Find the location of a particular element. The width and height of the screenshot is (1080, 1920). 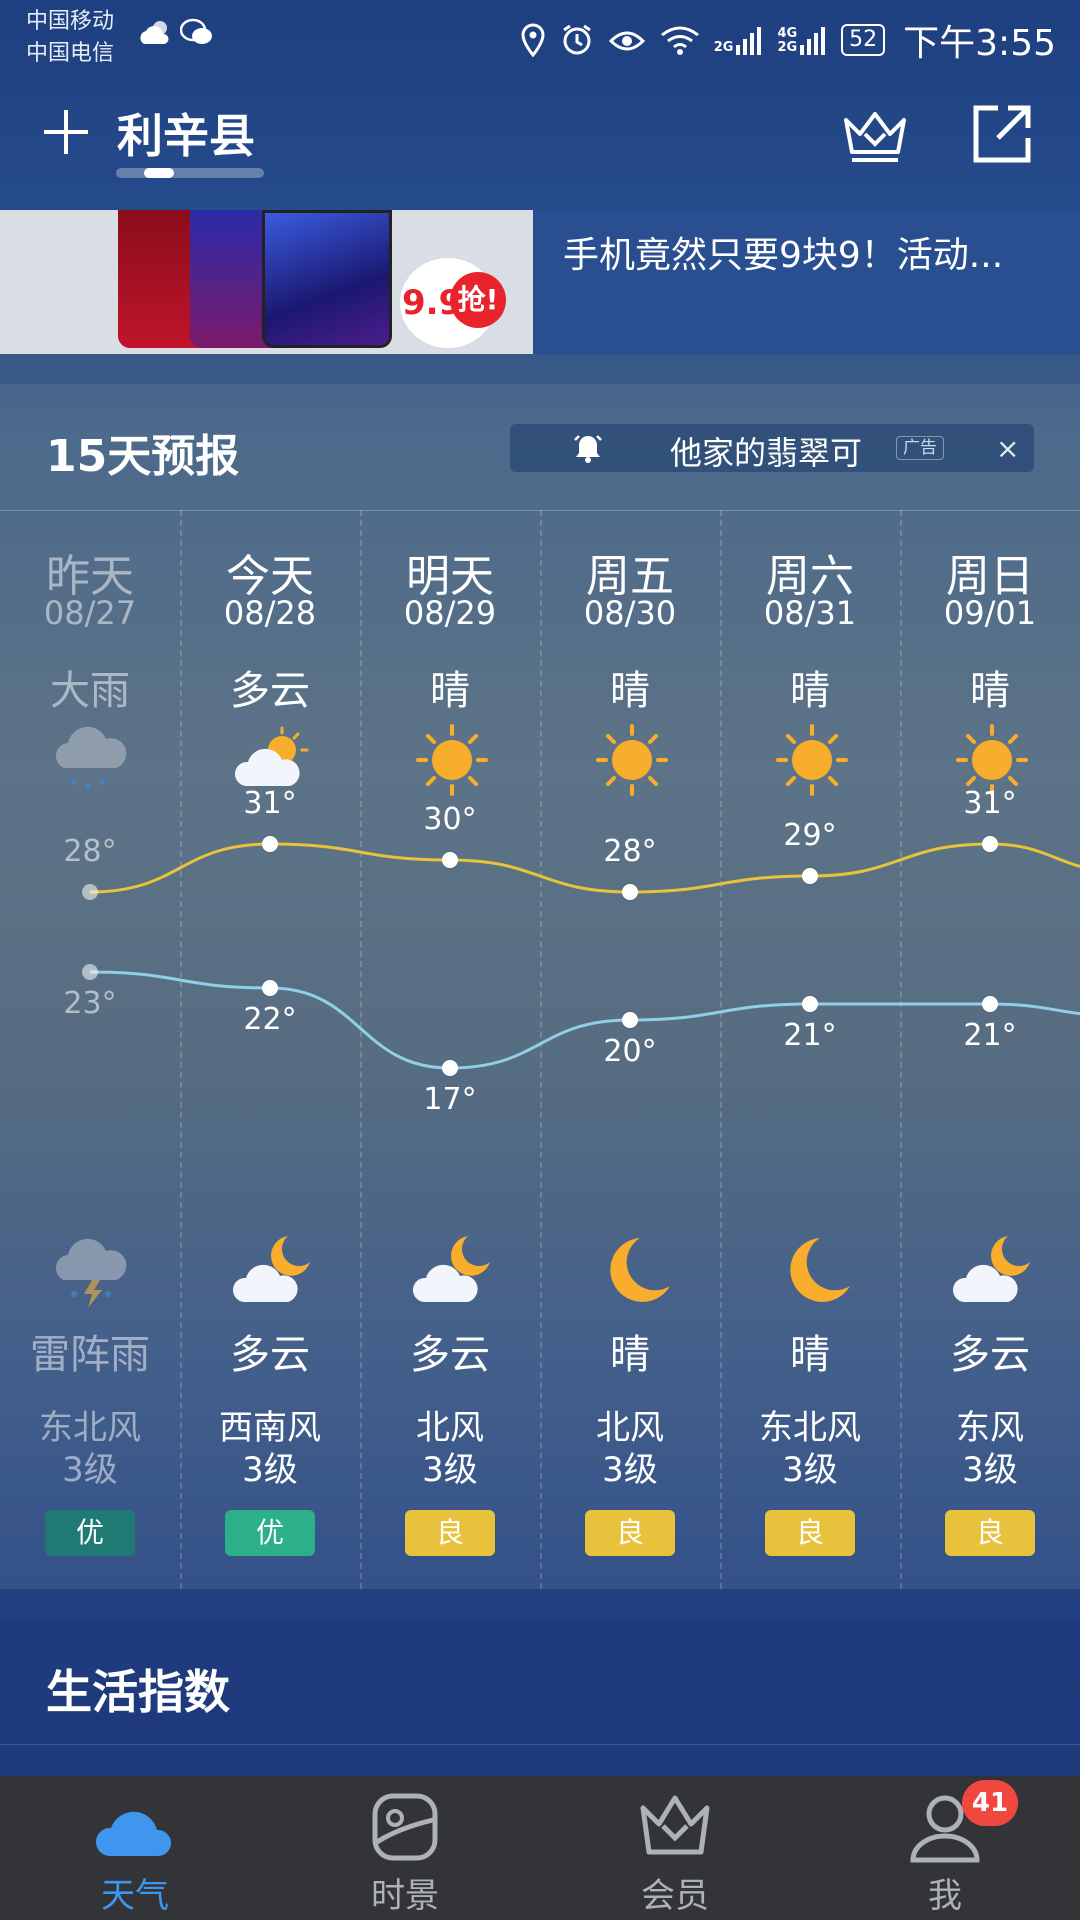

life-index-title: 生活指数 is located at coordinates (138, 1692).